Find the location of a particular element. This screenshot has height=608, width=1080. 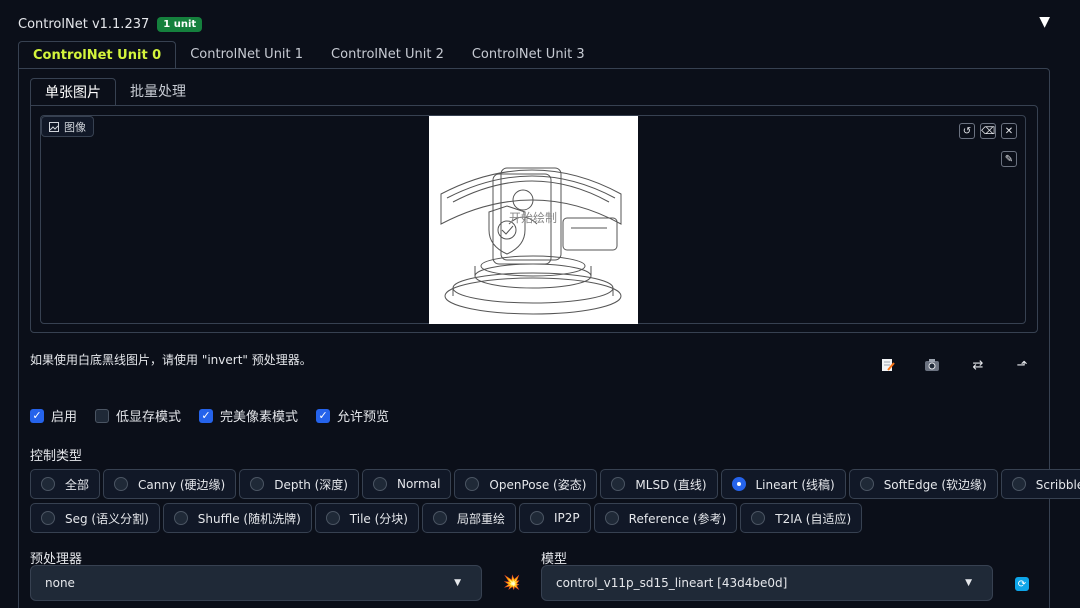

tab-single-image: 单张图片 is located at coordinates (73, 92).